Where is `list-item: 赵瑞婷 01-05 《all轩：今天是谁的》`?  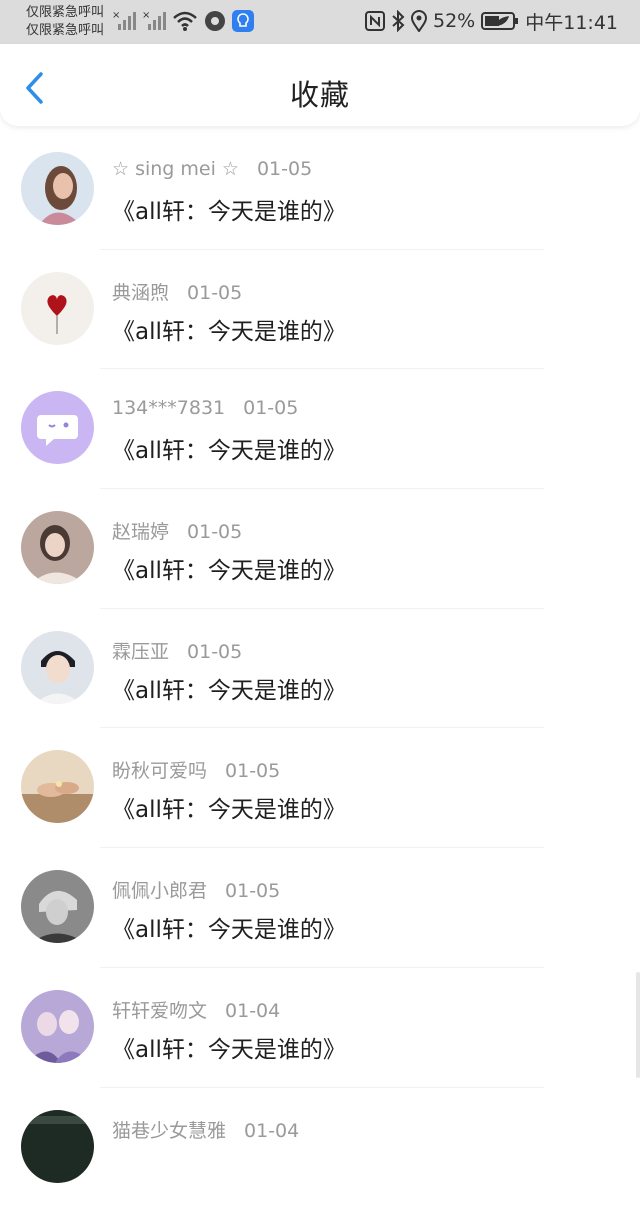 list-item: 赵瑞婷 01-05 《all轩：今天是谁的》 is located at coordinates (320, 549).